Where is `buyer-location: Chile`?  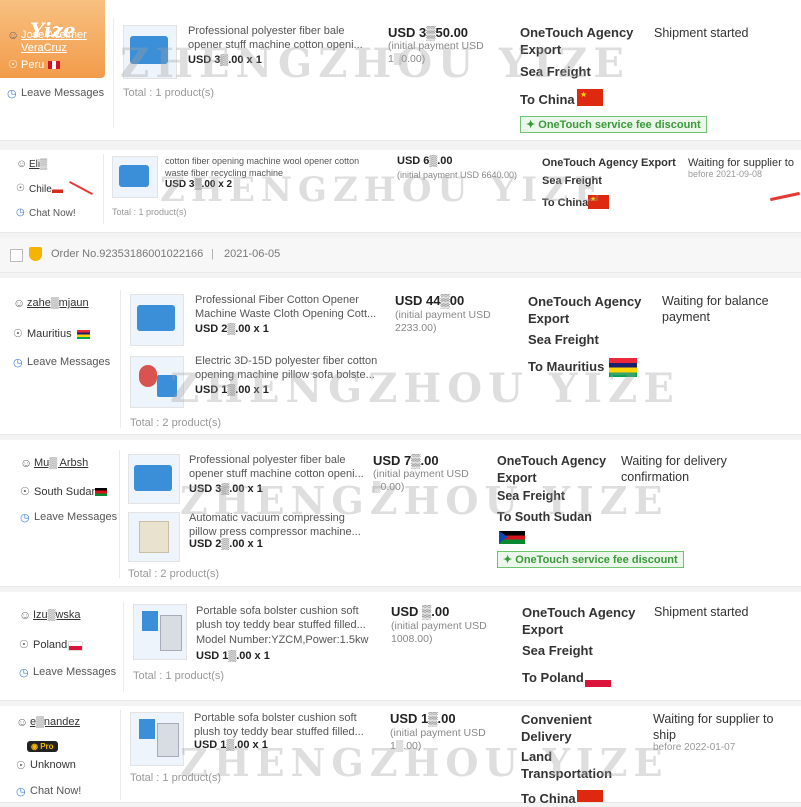 buyer-location: Chile is located at coordinates (40, 189).